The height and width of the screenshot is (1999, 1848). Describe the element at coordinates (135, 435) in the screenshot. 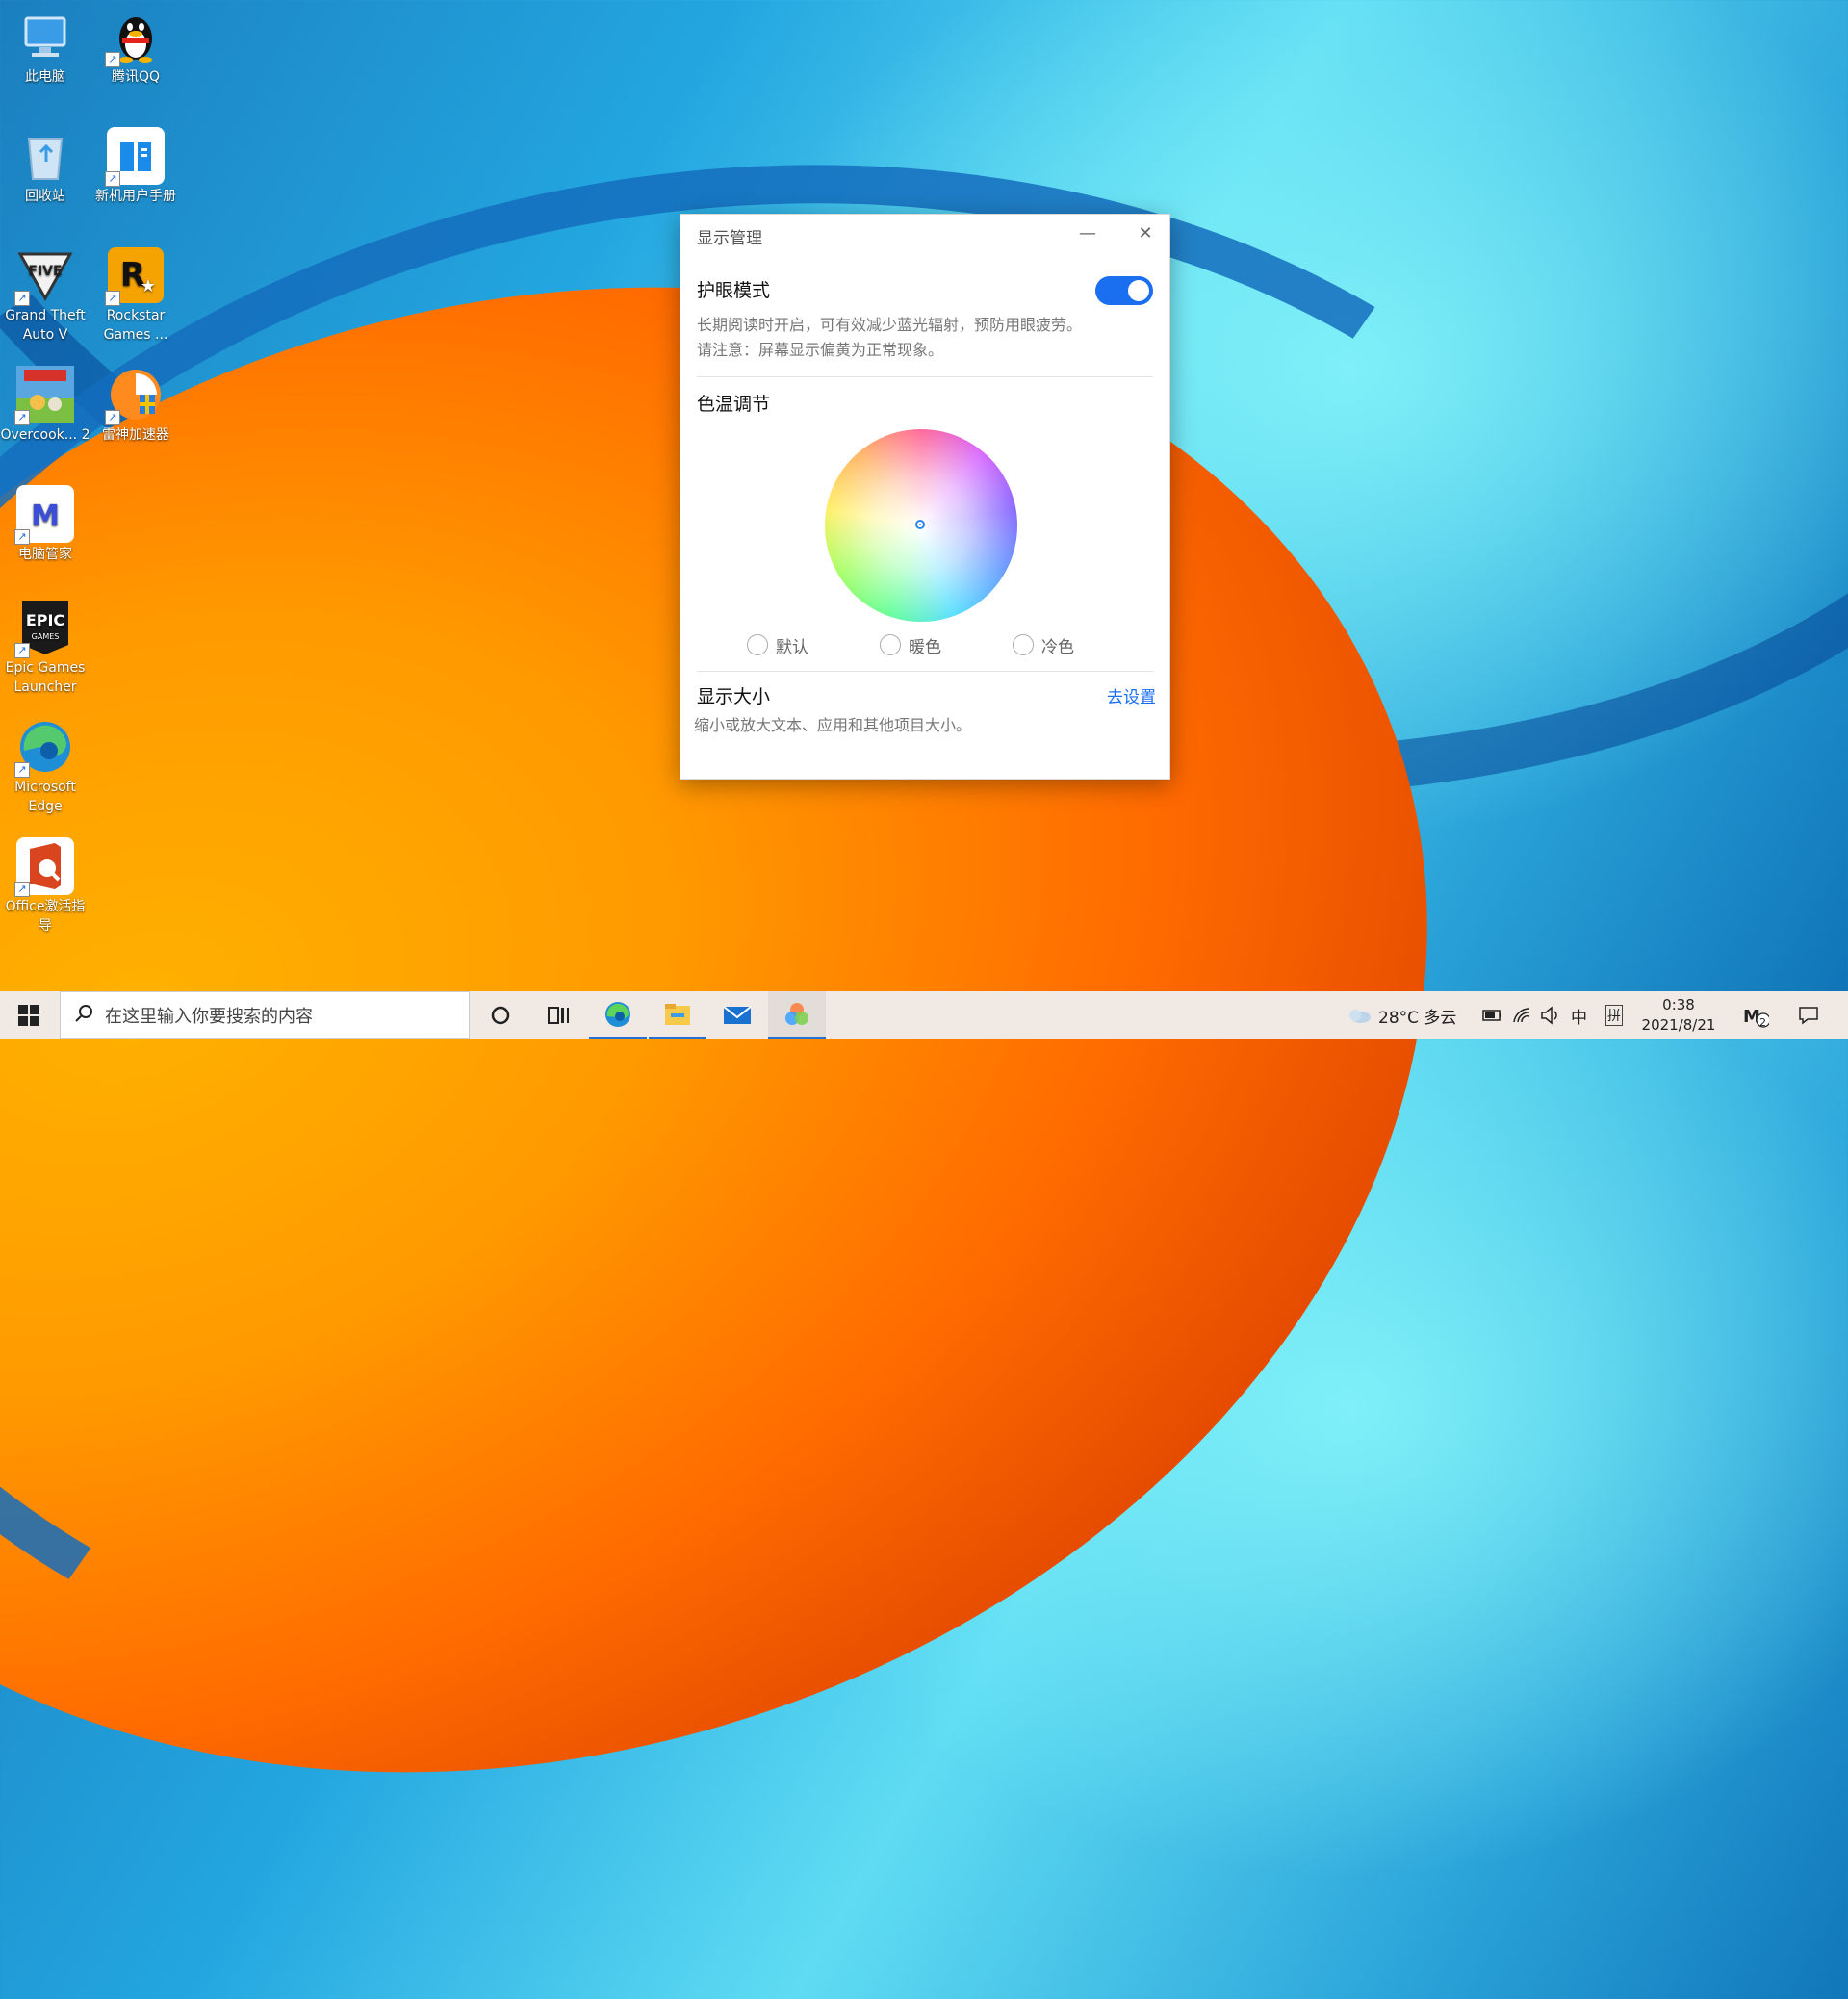

I see `desktop-icon-label: 雷神加速器` at that location.